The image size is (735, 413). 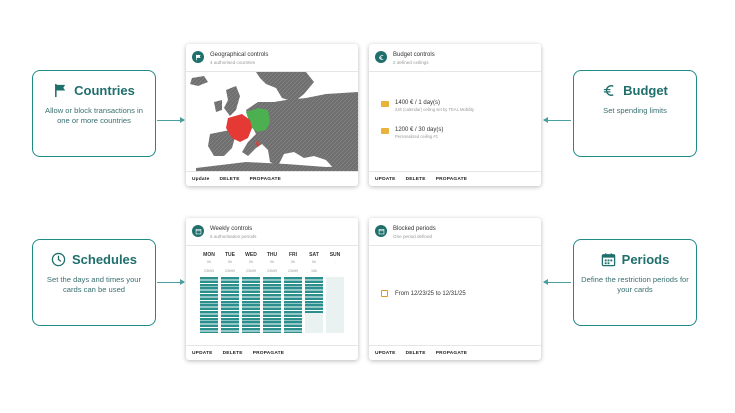 I want to click on budget-heading: Budget, so click(x=635, y=90).